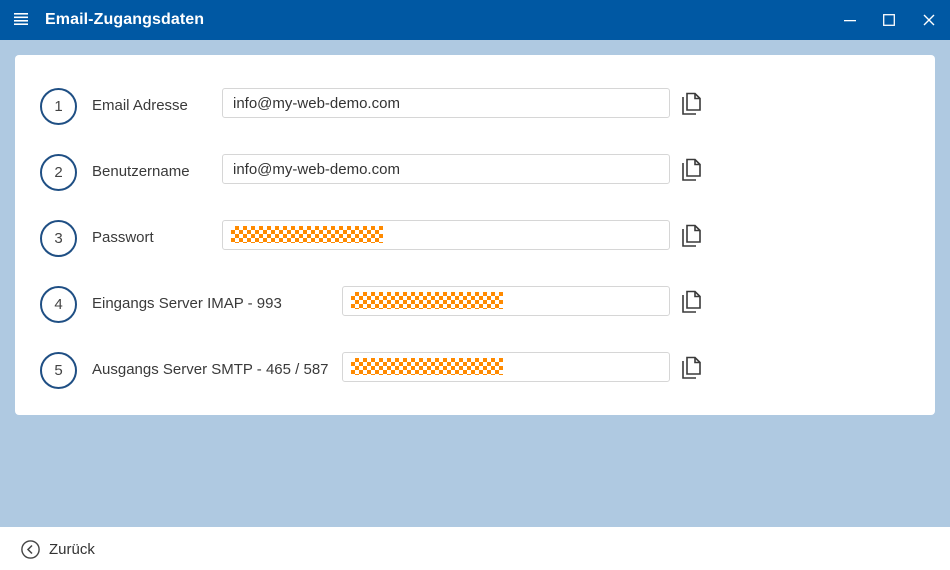 Image resolution: width=950 pixels, height=570 pixels. I want to click on credential-row-email: 1 Email Adresse info@my-web-demo.com, so click(475, 107).